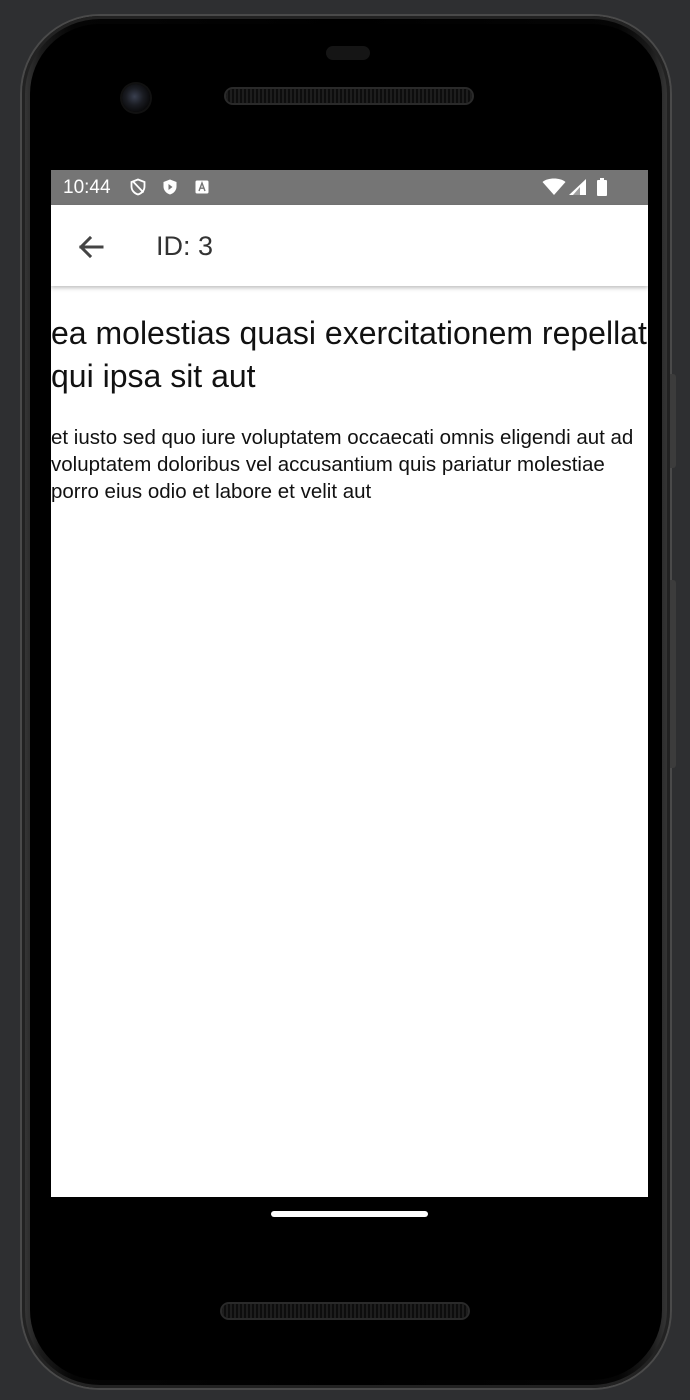 Image resolution: width=690 pixels, height=1400 pixels. What do you see at coordinates (349, 1214) in the screenshot?
I see `gesture-nav-handle` at bounding box center [349, 1214].